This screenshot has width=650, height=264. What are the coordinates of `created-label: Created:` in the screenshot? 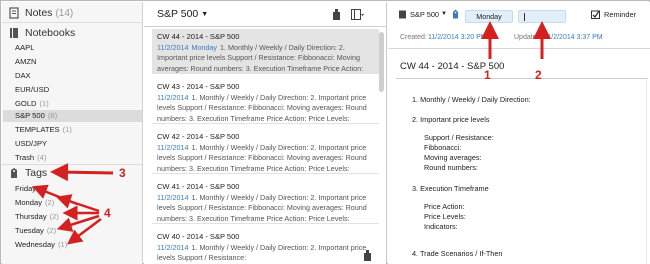 It's located at (413, 37).